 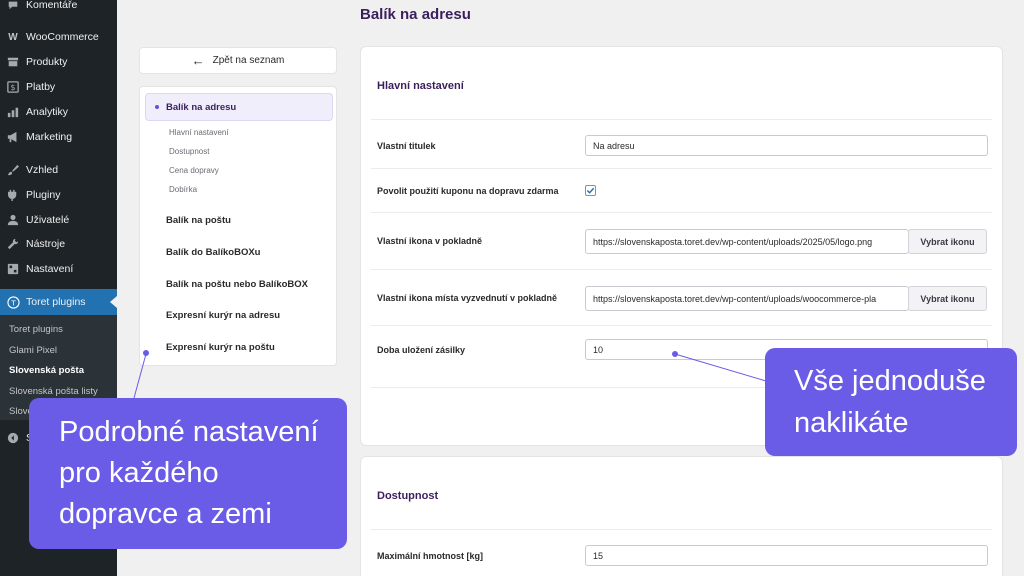 I want to click on max-weight-input: 15, so click(x=786, y=555).